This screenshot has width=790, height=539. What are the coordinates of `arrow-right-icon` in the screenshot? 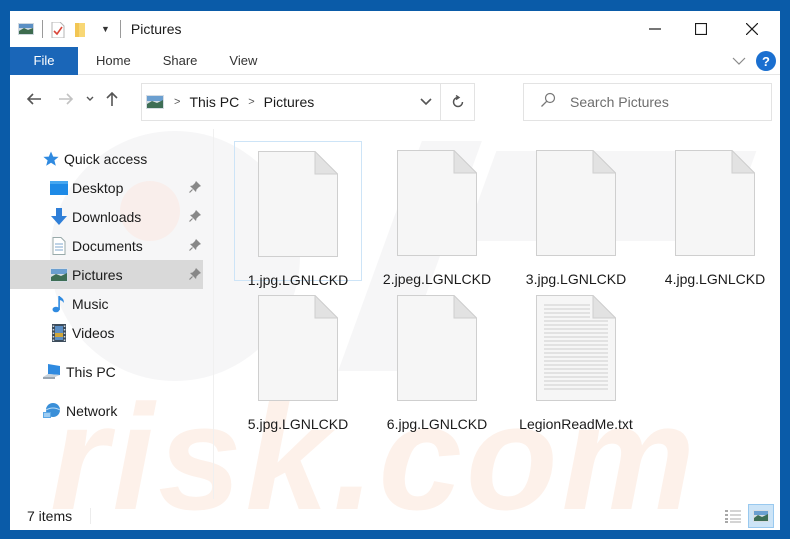 It's located at (66, 99).